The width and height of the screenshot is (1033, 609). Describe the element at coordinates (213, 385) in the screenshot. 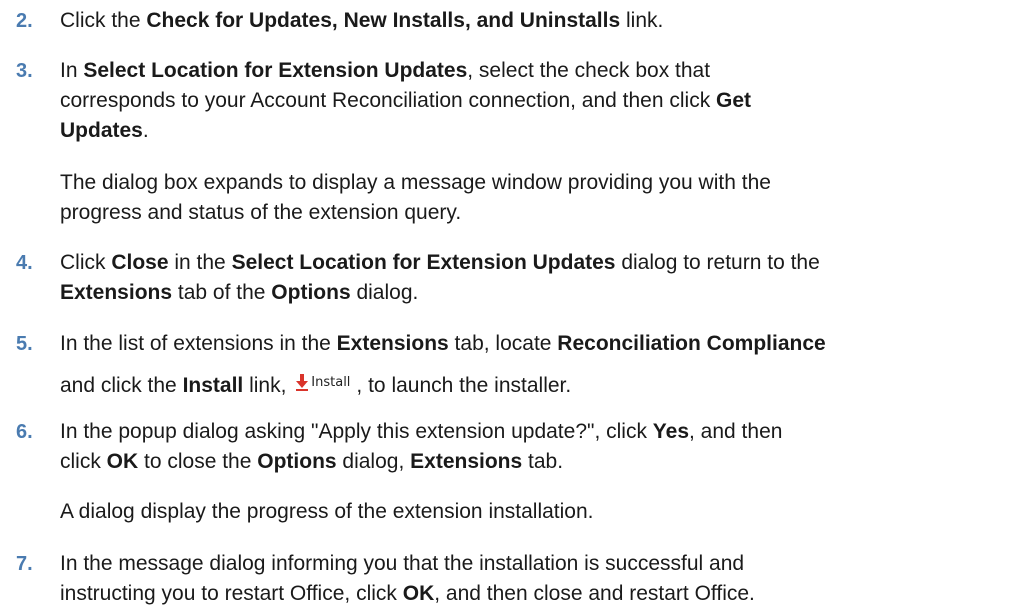

I see `link-name: Install` at that location.